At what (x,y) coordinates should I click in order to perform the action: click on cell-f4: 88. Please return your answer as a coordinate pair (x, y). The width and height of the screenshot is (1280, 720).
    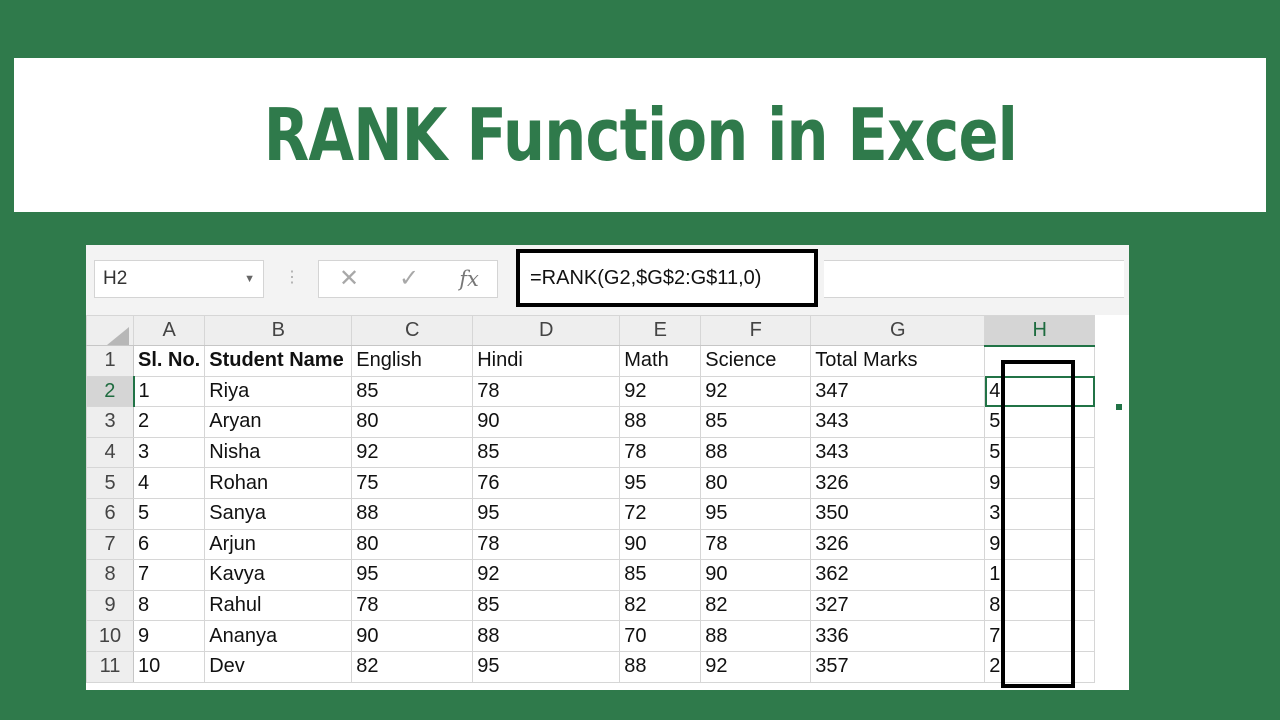
    Looking at the image, I should click on (756, 452).